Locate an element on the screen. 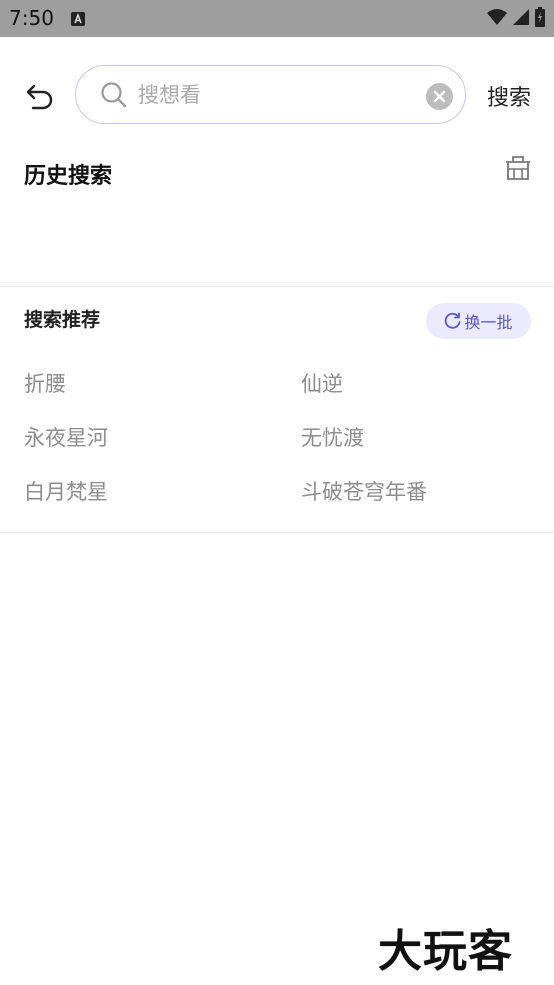 The image size is (554, 985). status-bar: 7:50 is located at coordinates (277, 18).